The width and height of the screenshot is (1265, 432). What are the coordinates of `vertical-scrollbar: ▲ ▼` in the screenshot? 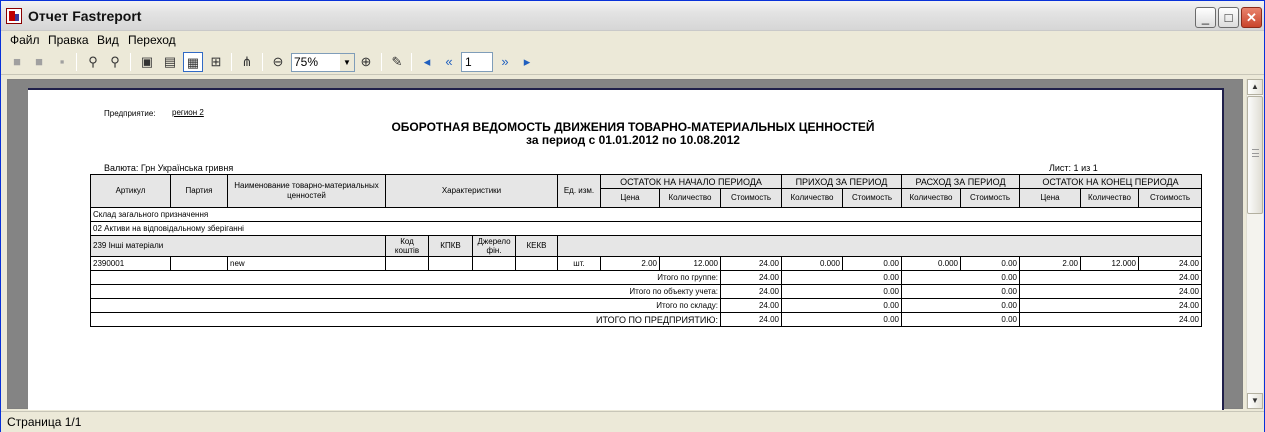 It's located at (1254, 244).